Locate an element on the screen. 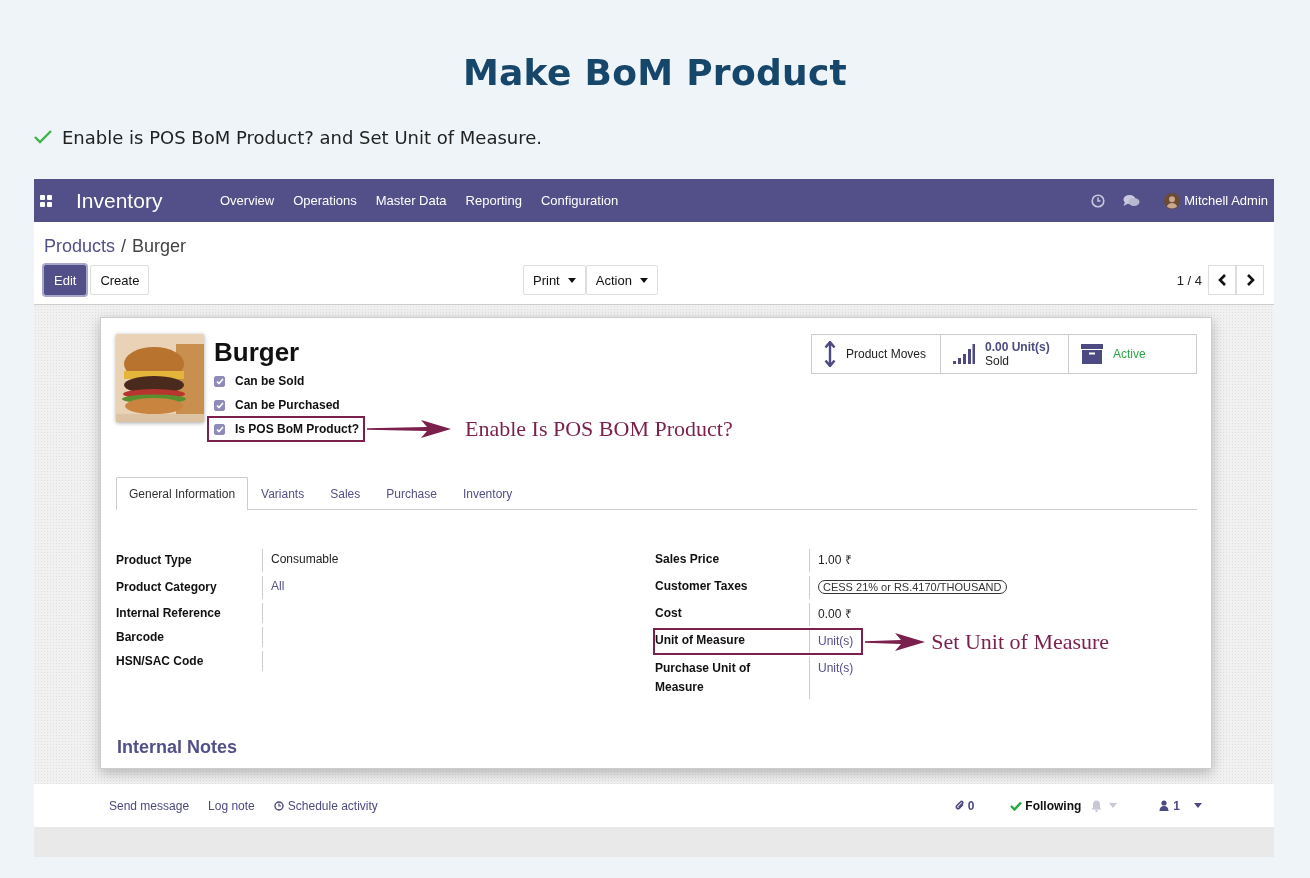  field-link: All is located at coordinates (278, 586).